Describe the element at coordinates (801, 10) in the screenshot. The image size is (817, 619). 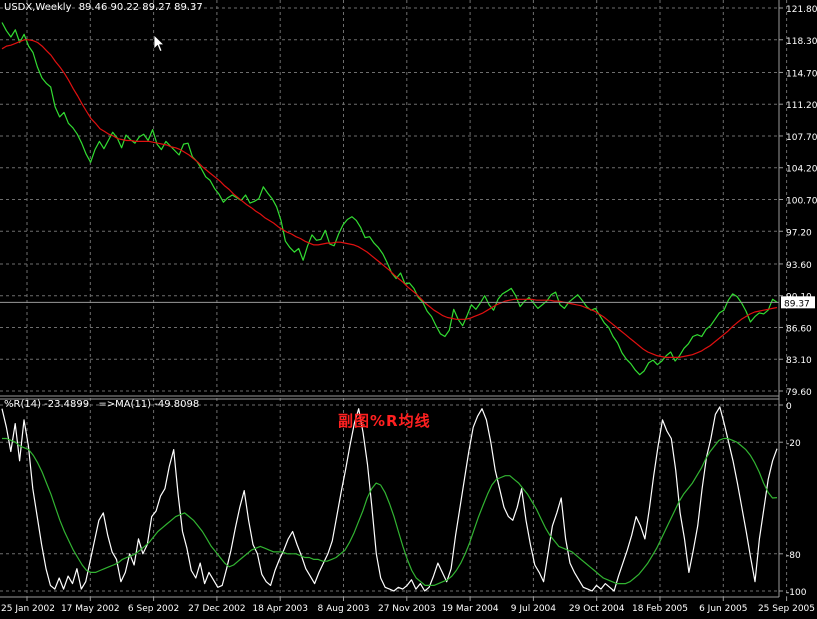
I see `price-tick-label: 121.80` at that location.